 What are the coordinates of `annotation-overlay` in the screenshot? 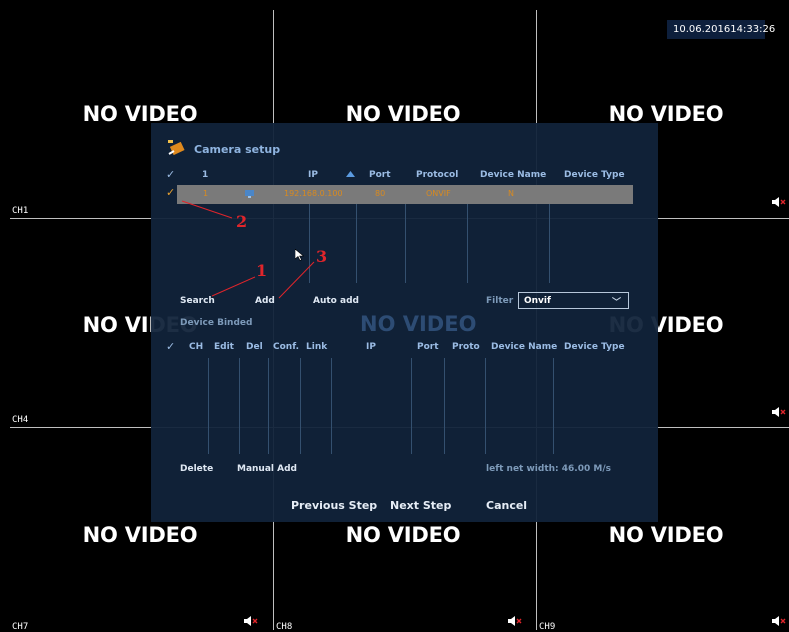 It's located at (248, 249).